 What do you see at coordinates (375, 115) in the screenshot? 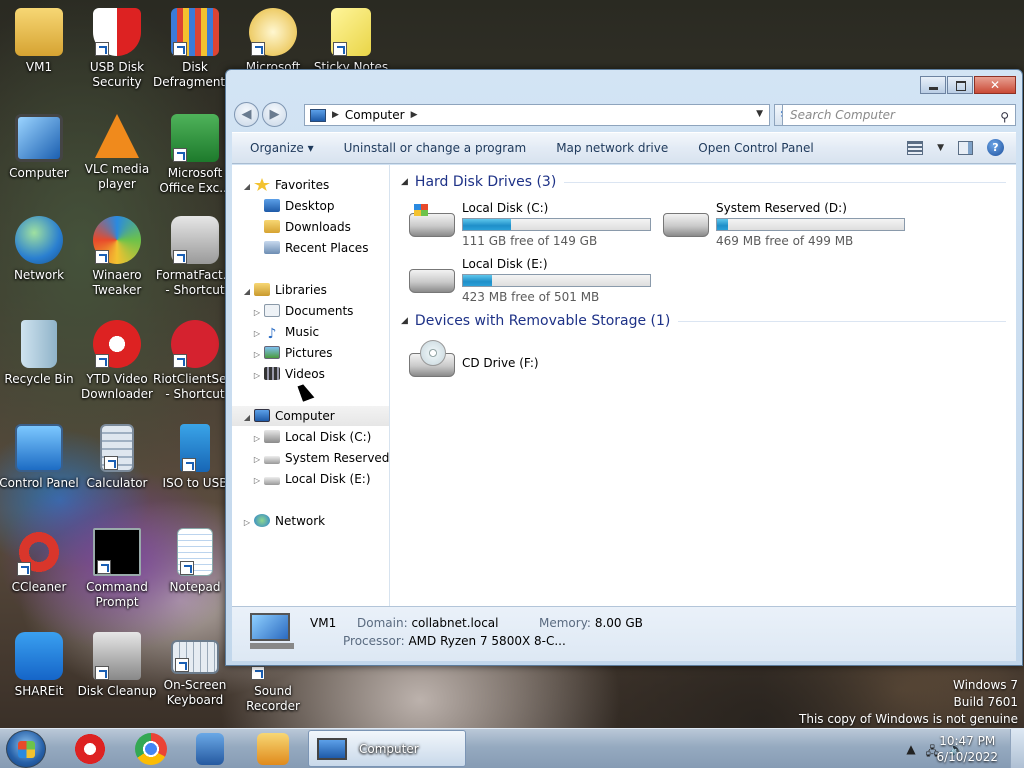
I see `breadcrumb-computer: Computer` at bounding box center [375, 115].